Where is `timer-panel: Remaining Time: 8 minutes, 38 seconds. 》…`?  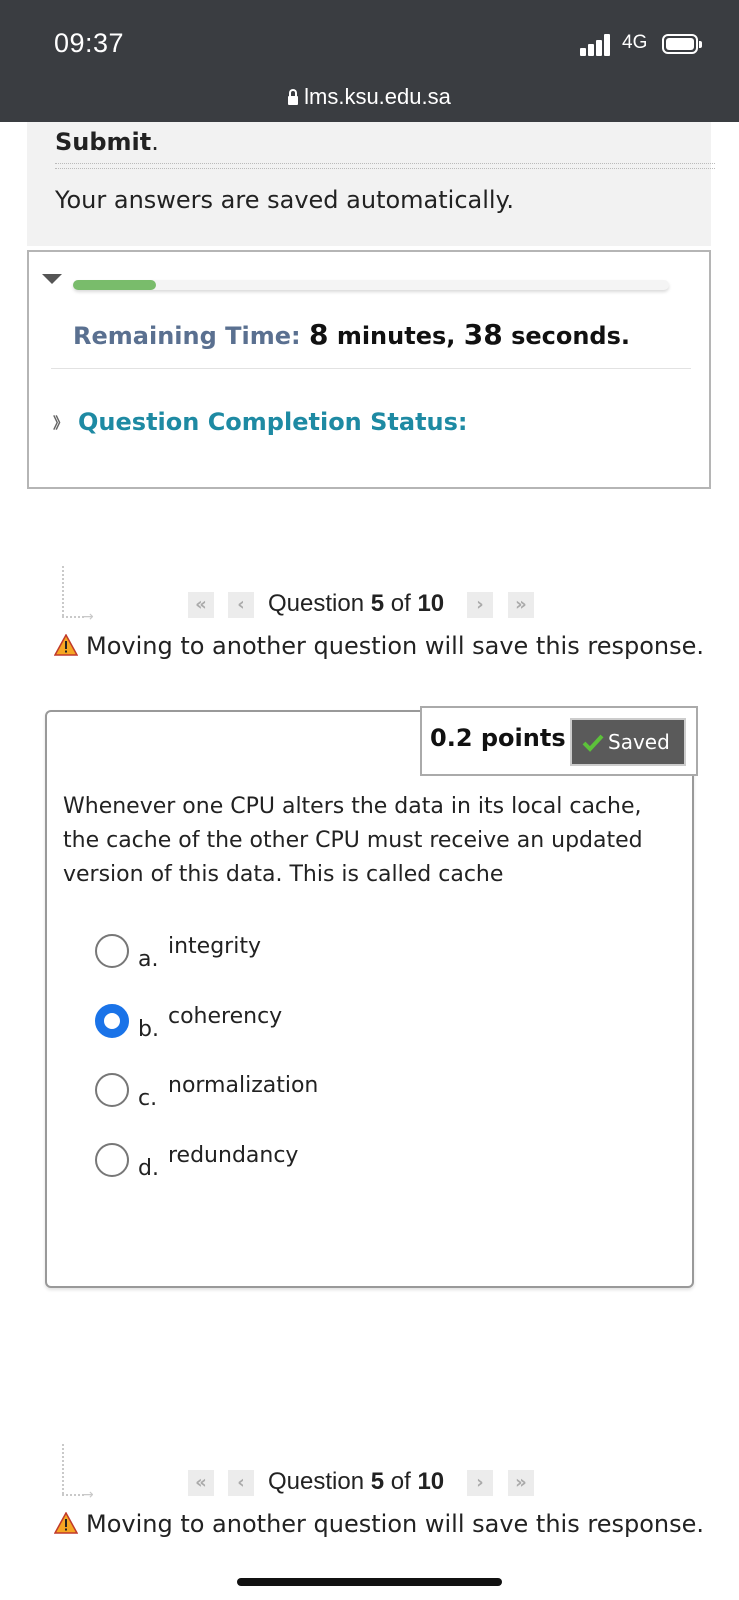
timer-panel: Remaining Time: 8 minutes, 38 seconds. 》… is located at coordinates (369, 369).